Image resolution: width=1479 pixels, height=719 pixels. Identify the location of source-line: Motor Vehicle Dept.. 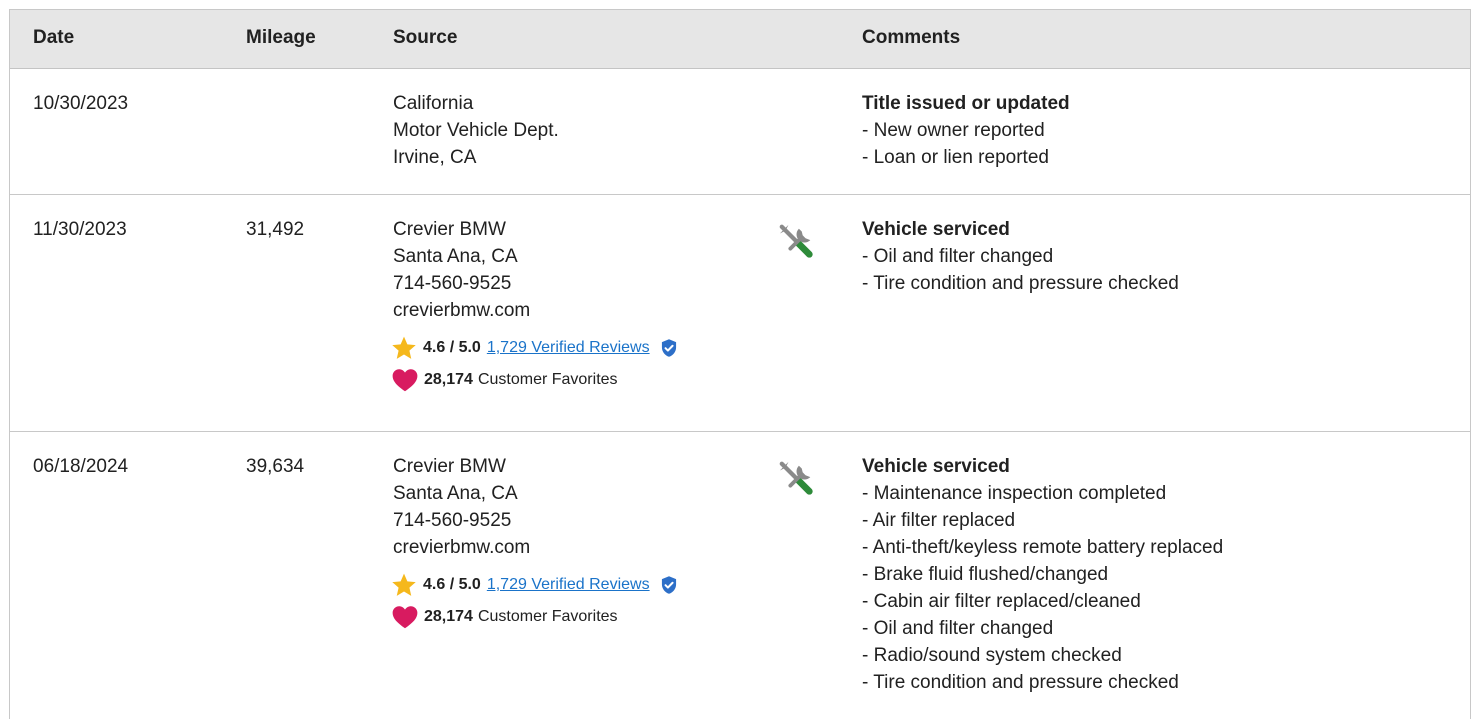
(476, 130).